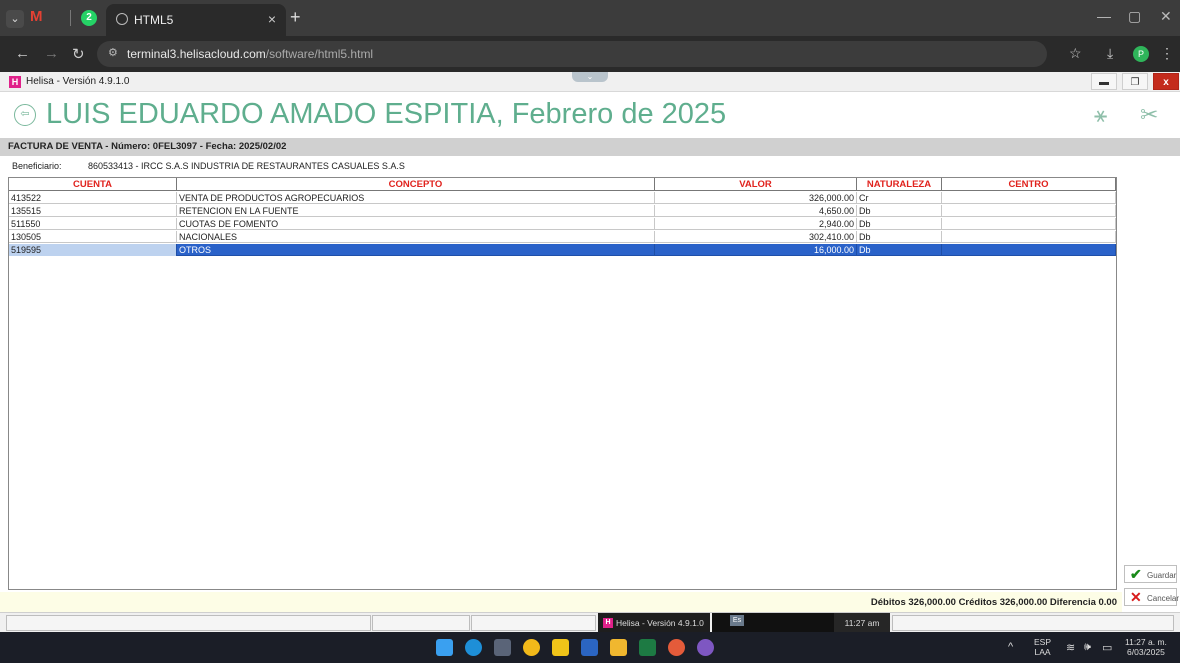 The width and height of the screenshot is (1180, 663). Describe the element at coordinates (22, 53) in the screenshot. I see `back-icon: ←` at that location.